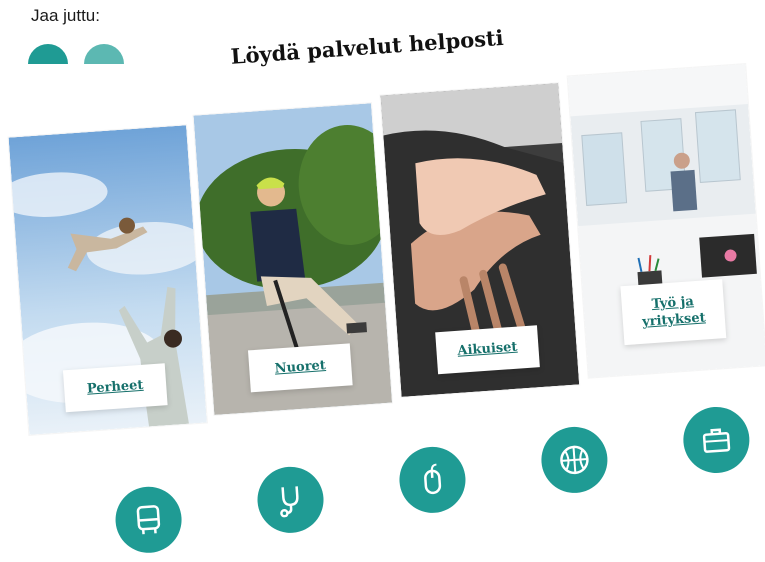 The height and width of the screenshot is (562, 765). Describe the element at coordinates (480, 240) in the screenshot. I see `card-aikuiset: Aikuiset` at that location.